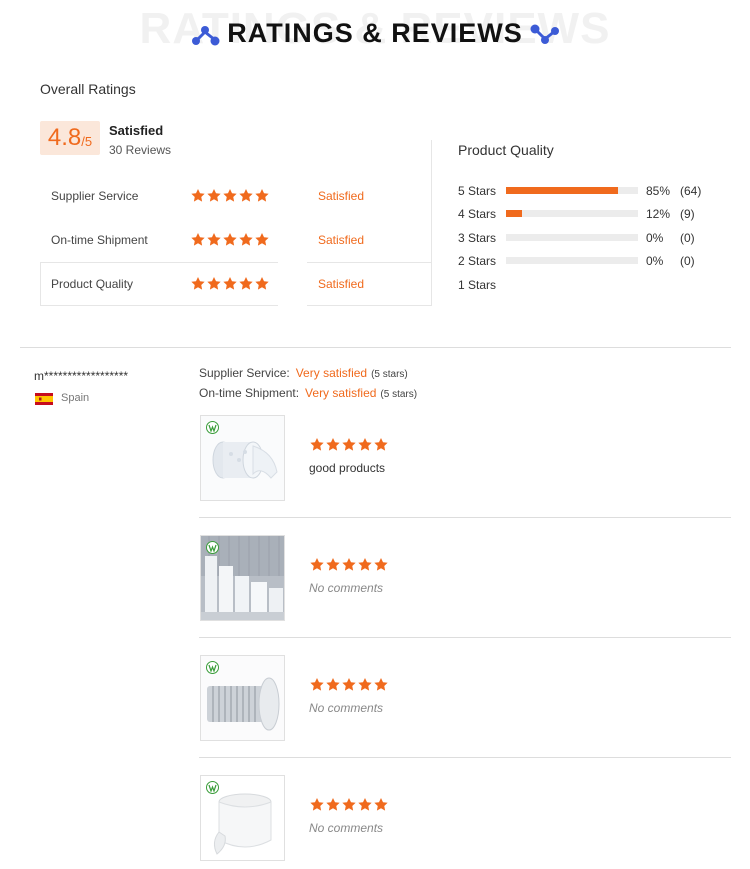 The width and height of the screenshot is (750, 869). What do you see at coordinates (92, 284) in the screenshot?
I see `rating-row-label: Product Quality` at bounding box center [92, 284].